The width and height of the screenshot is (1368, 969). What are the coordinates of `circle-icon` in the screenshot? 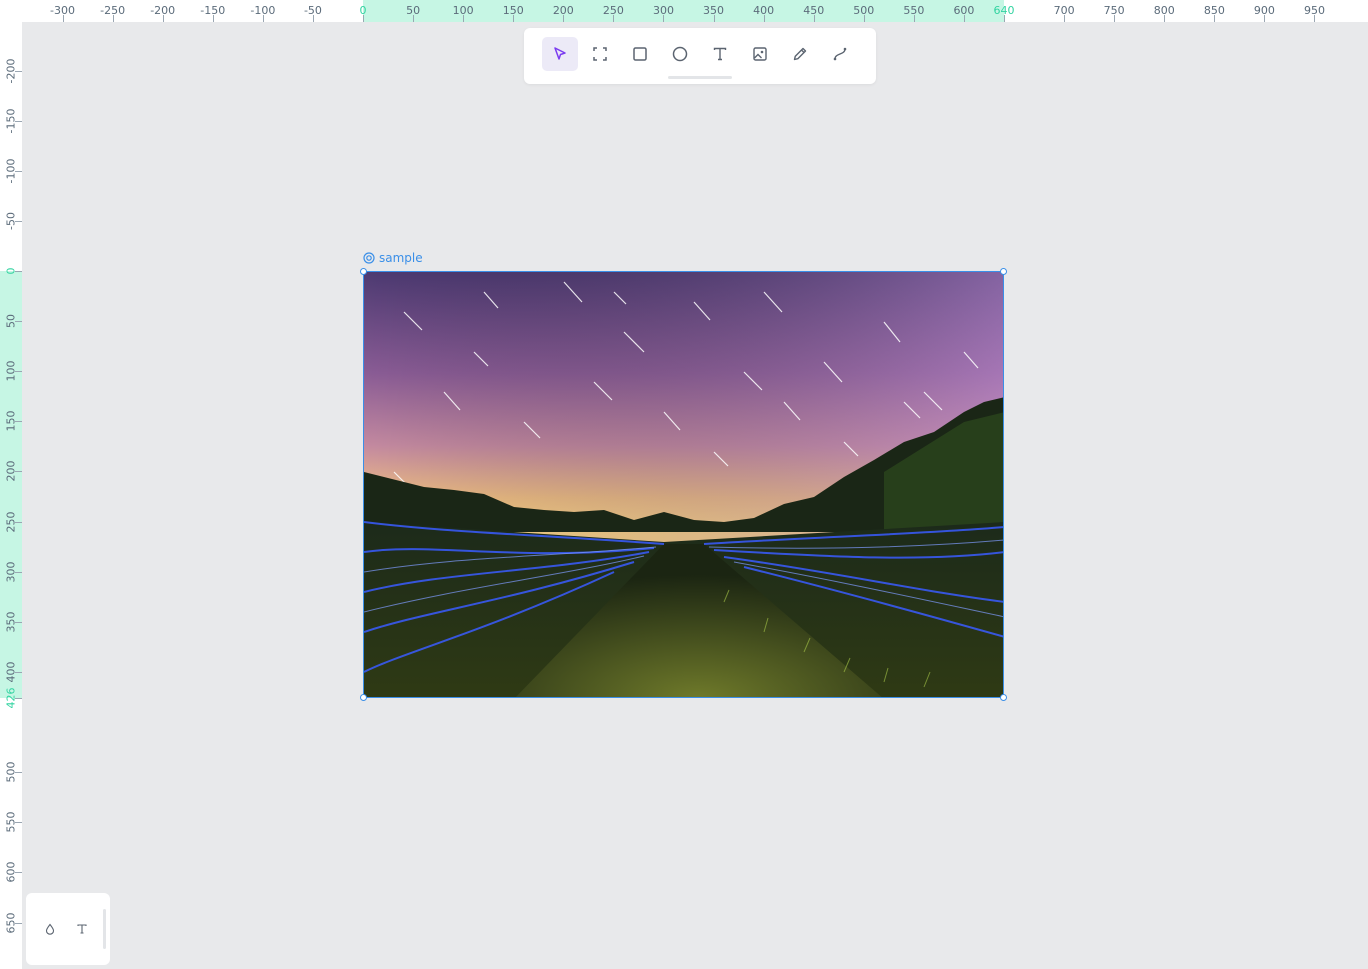 It's located at (680, 54).